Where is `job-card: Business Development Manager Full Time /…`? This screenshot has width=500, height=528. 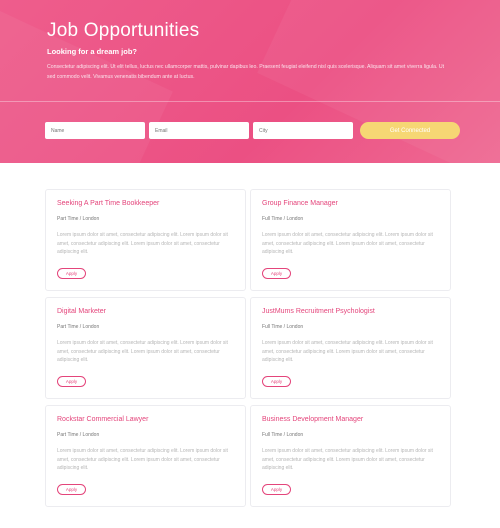 job-card: Business Development Manager Full Time /… is located at coordinates (350, 456).